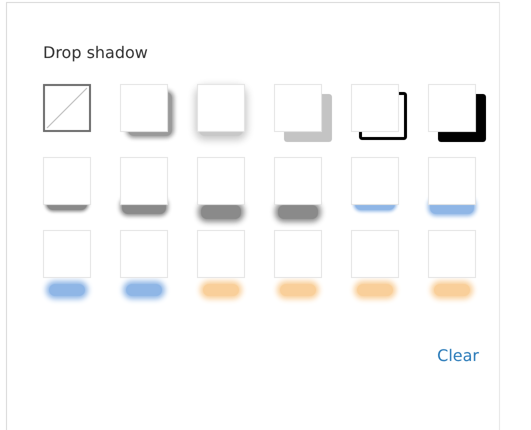 The width and height of the screenshot is (531, 430). What do you see at coordinates (95, 52) in the screenshot?
I see `panel-title: Drop shadow` at bounding box center [95, 52].